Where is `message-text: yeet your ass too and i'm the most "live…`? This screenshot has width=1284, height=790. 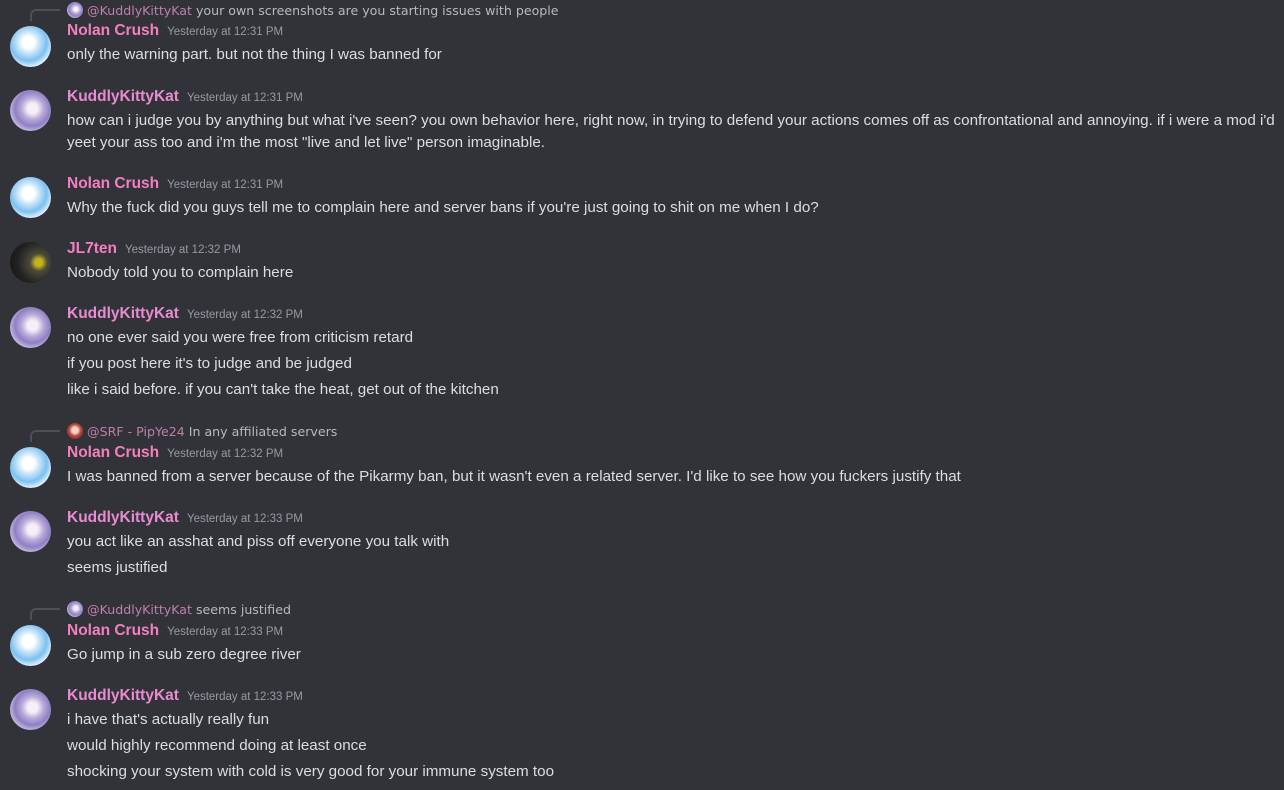
message-text: yeet your ass too and i'm the most "live… is located at coordinates (306, 142).